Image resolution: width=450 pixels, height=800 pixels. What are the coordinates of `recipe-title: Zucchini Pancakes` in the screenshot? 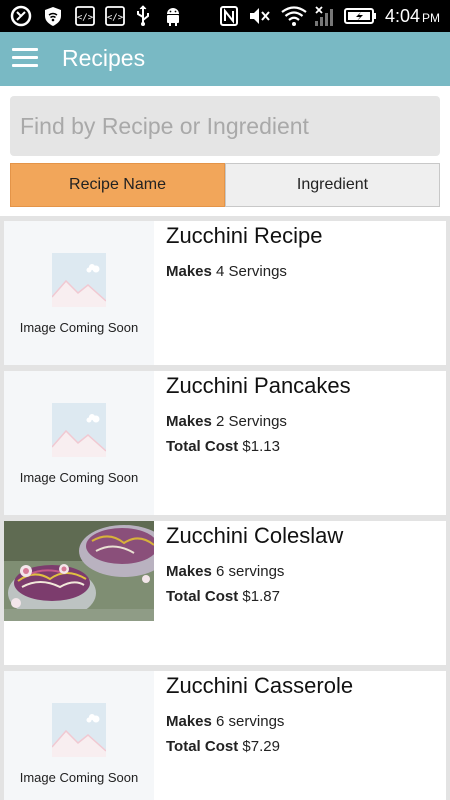 It's located at (258, 385).